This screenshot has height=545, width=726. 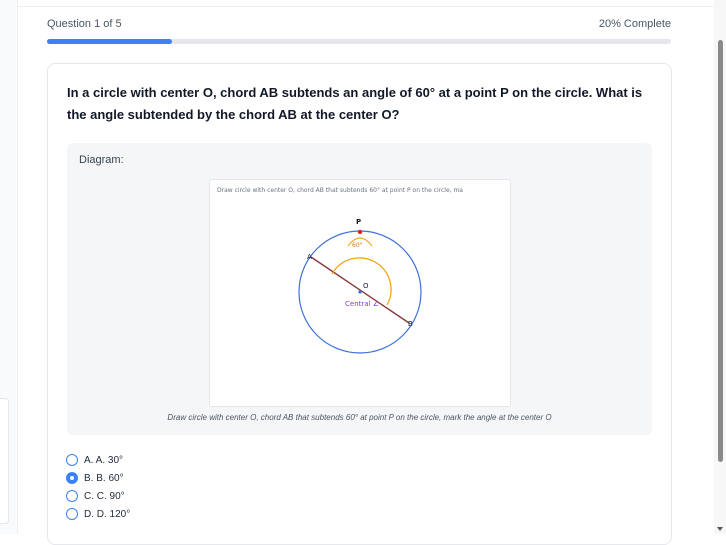 I want to click on label-o: O, so click(x=366, y=286).